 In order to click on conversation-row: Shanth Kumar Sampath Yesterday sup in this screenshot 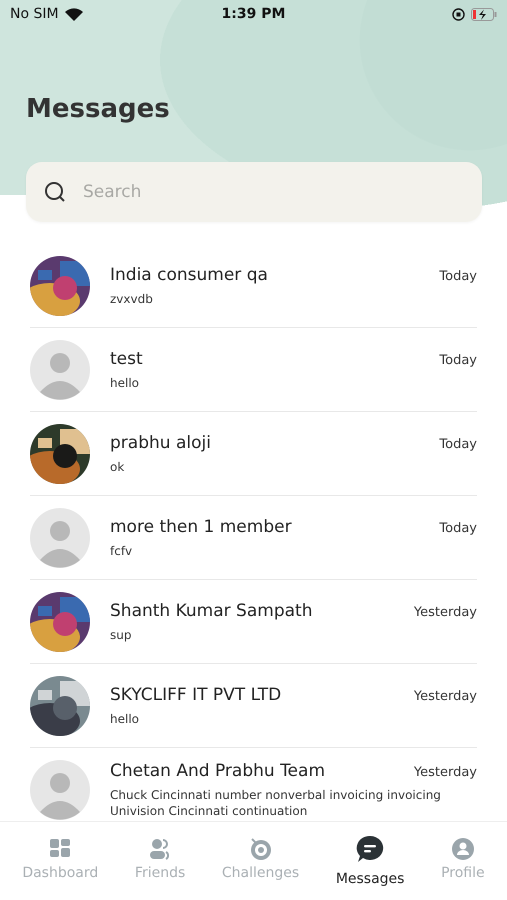, I will do `click(253, 622)`.